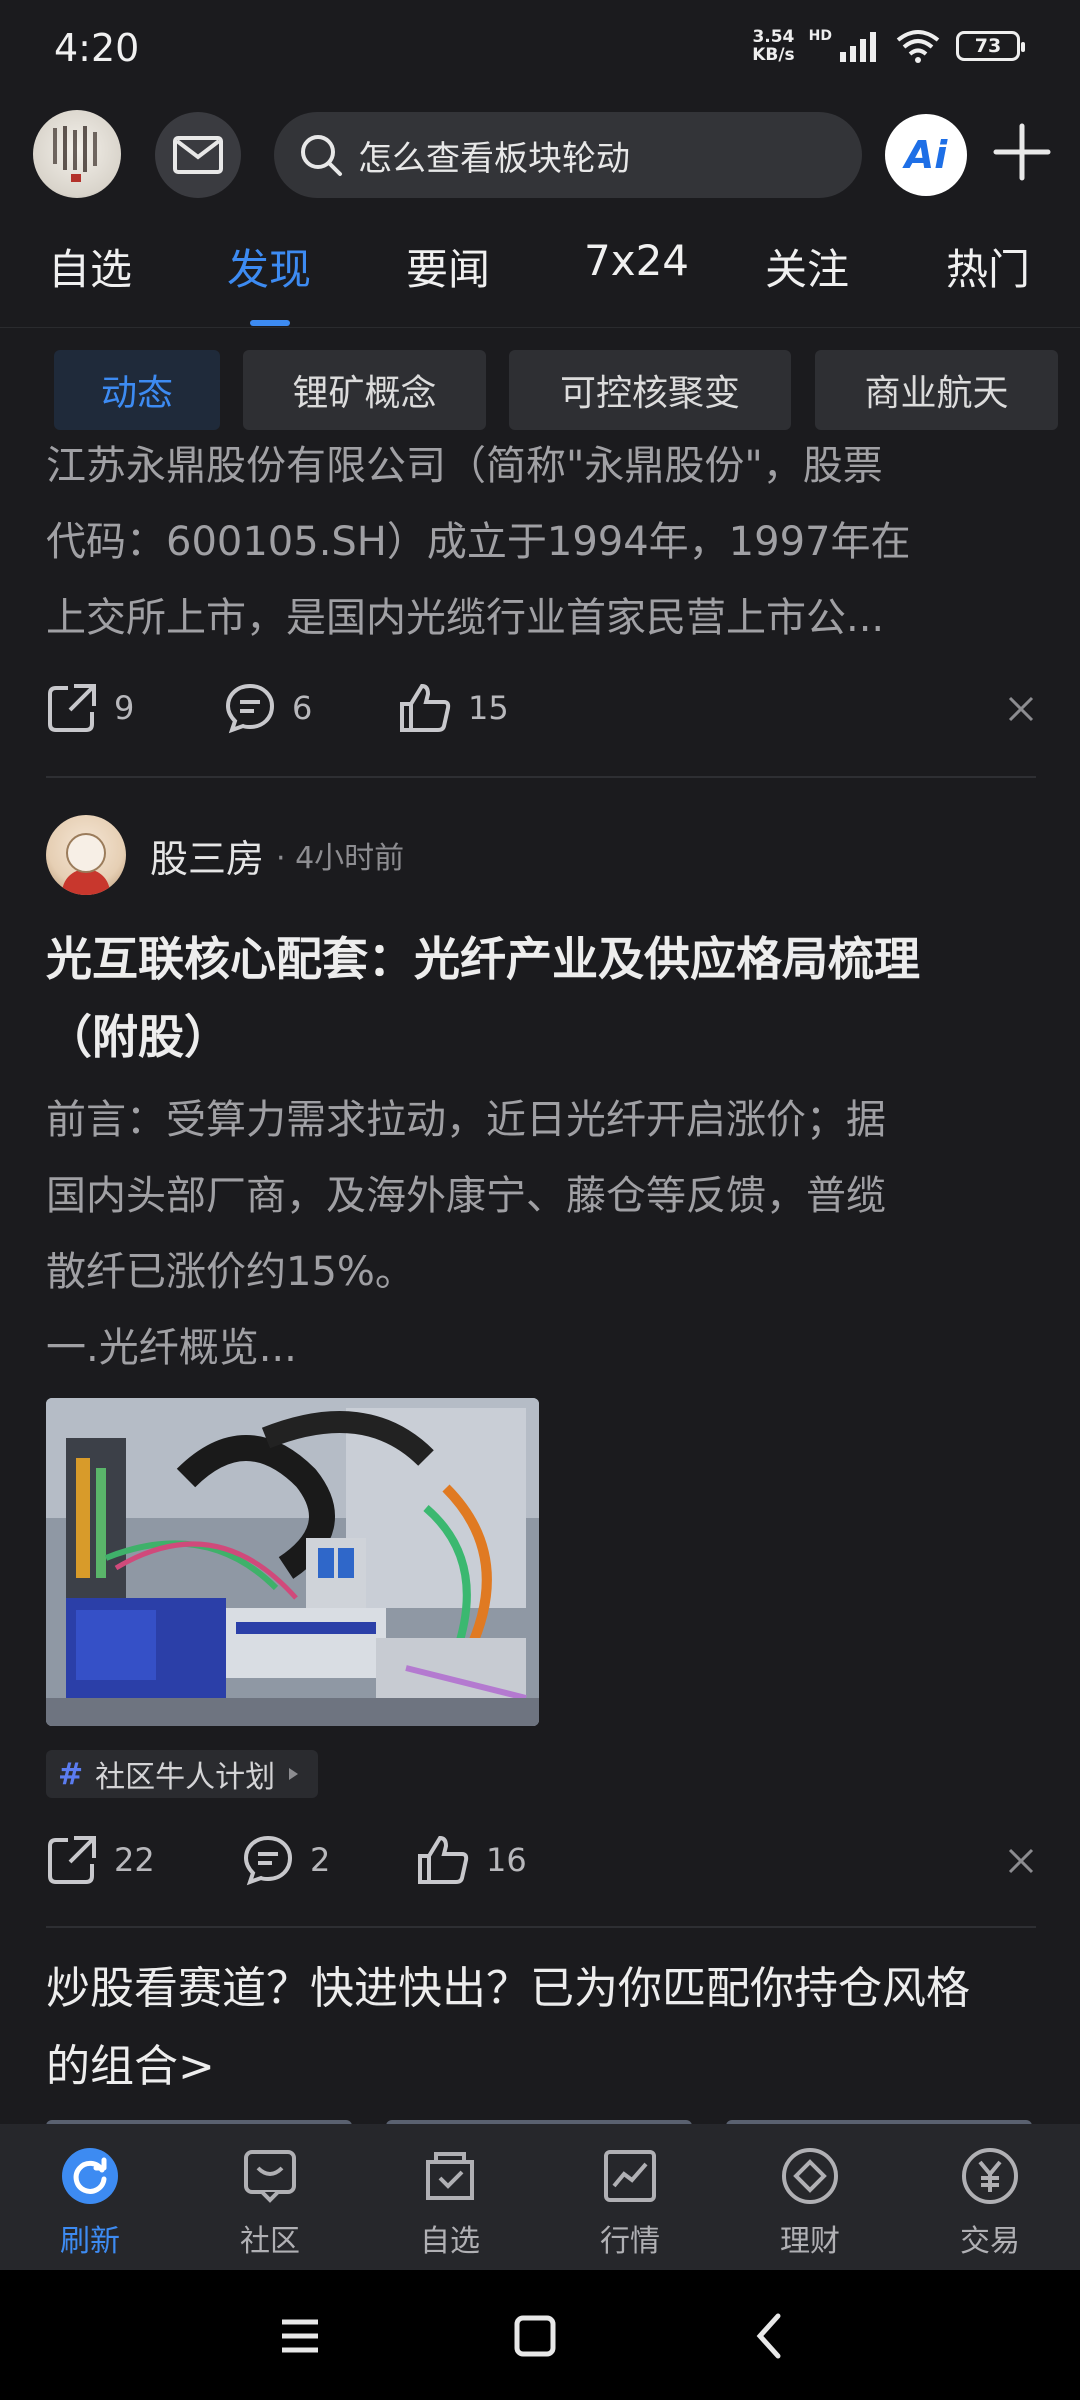 The height and width of the screenshot is (2400, 1080). Describe the element at coordinates (888, 46) in the screenshot. I see `status-icons: 3.54 KB/s HD 73` at that location.